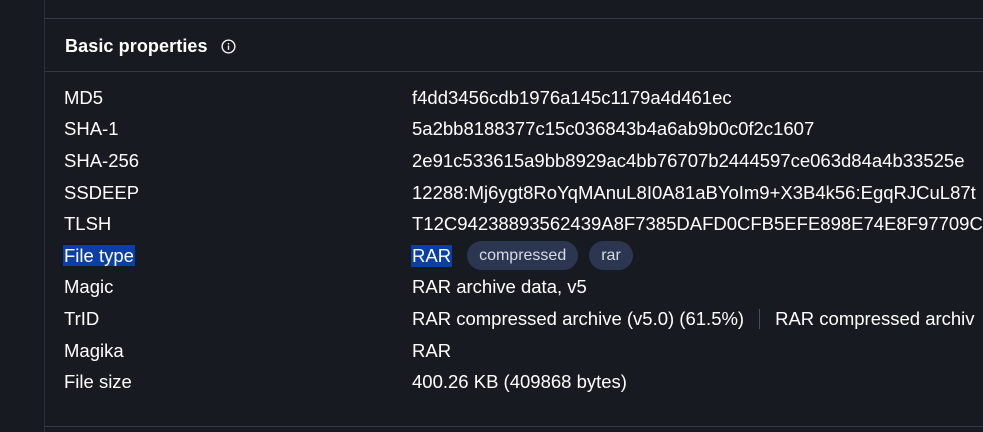 This screenshot has width=983, height=432. What do you see at coordinates (613, 129) in the screenshot?
I see `property-value-sha1: 5a2bb8188377c15c036843b4a6ab9b0c0f2c1607` at bounding box center [613, 129].